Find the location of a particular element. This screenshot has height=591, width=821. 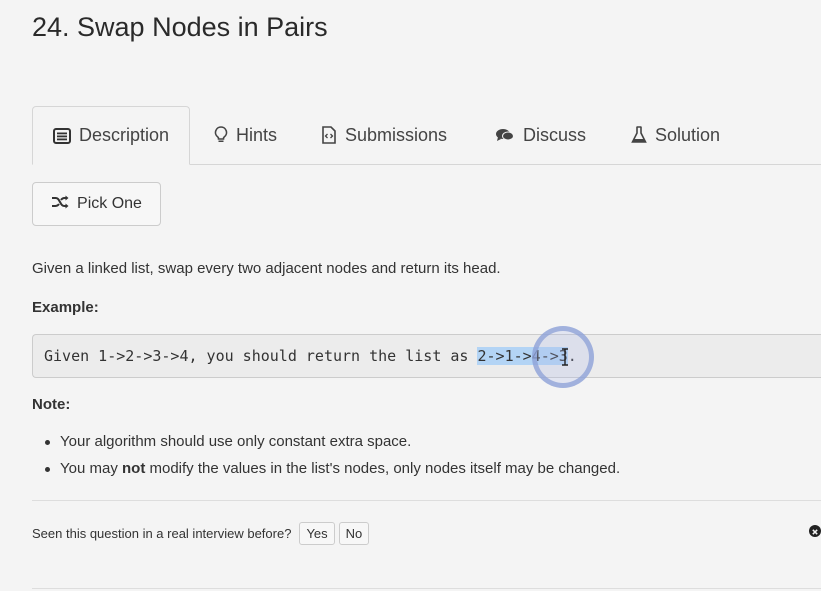

tab-hints: Hints is located at coordinates (245, 135).